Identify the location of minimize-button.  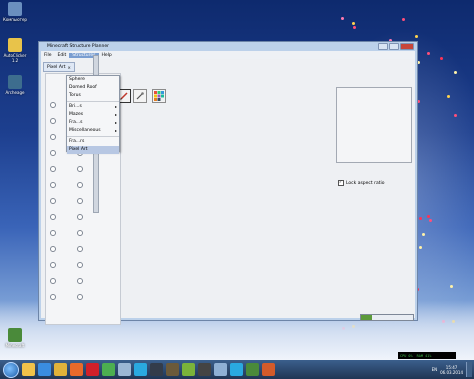
(383, 46).